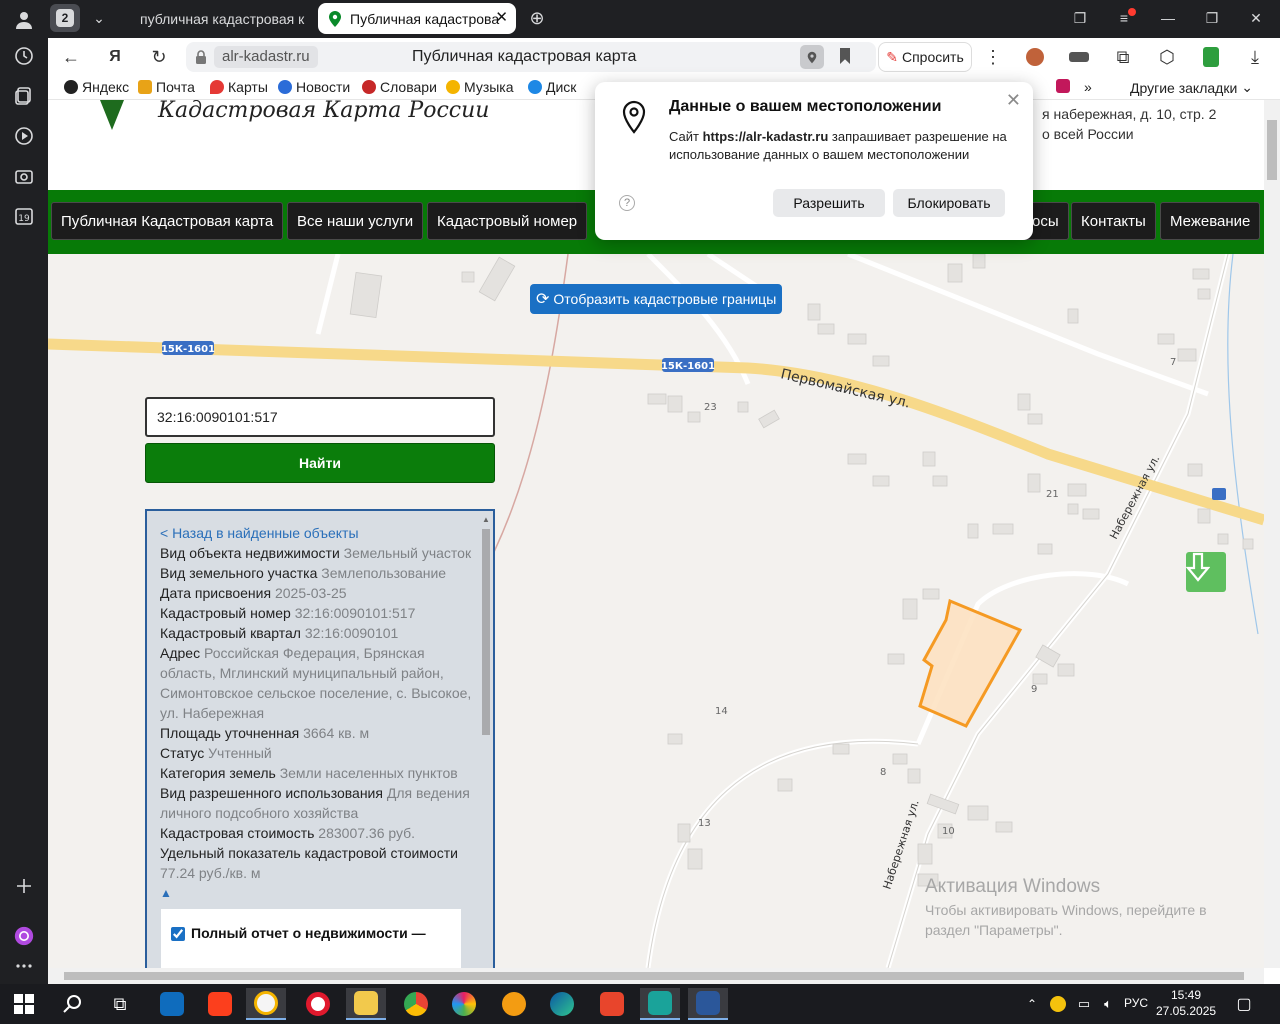  What do you see at coordinates (524, 57) in the screenshot?
I see `address-page-title: Публичная кадастровая карта` at bounding box center [524, 57].